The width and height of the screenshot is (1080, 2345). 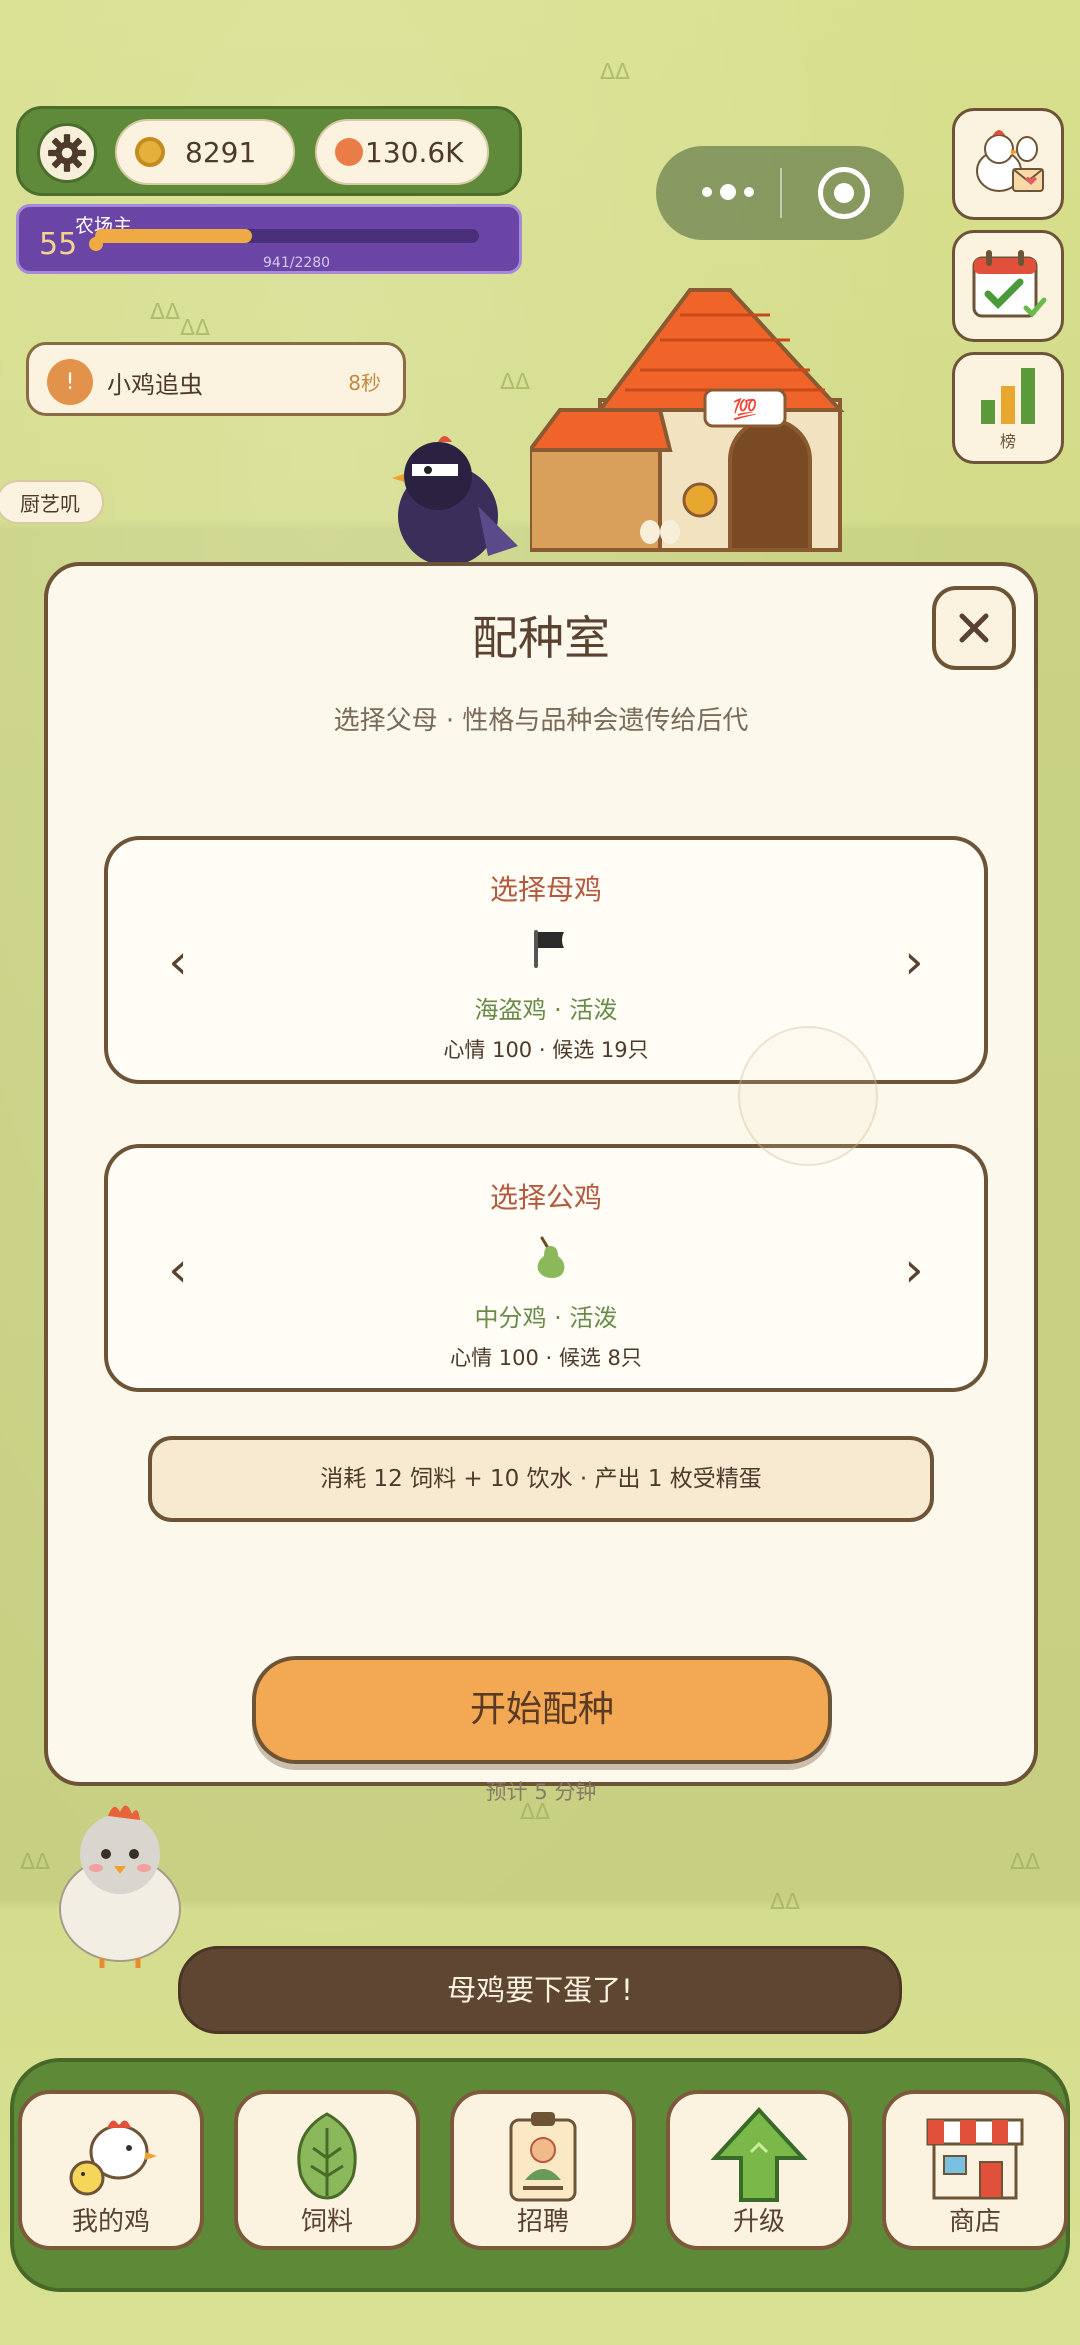 What do you see at coordinates (914, 1270) in the screenshot?
I see `next-rooster-button: ›` at bounding box center [914, 1270].